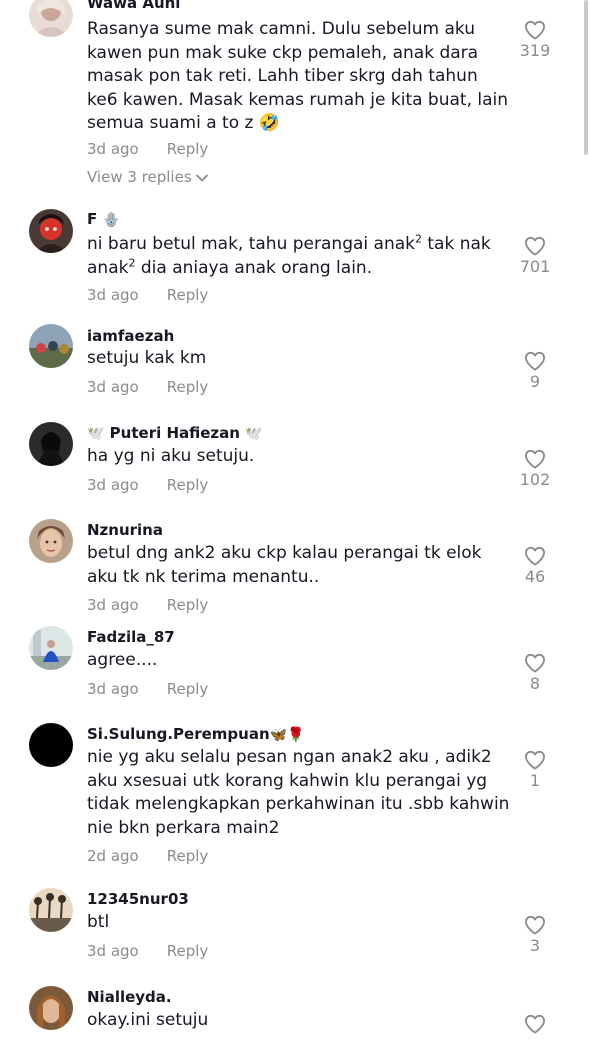  Describe the element at coordinates (125, 530) in the screenshot. I see `comment-username: Nznurina` at that location.